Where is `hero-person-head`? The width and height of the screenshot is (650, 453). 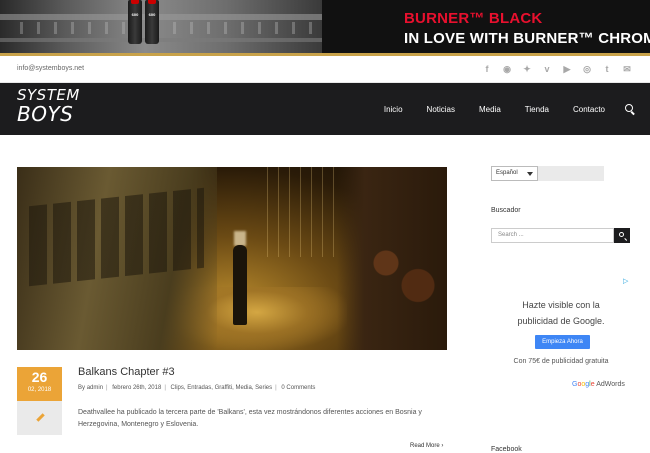 hero-person-head is located at coordinates (240, 238).